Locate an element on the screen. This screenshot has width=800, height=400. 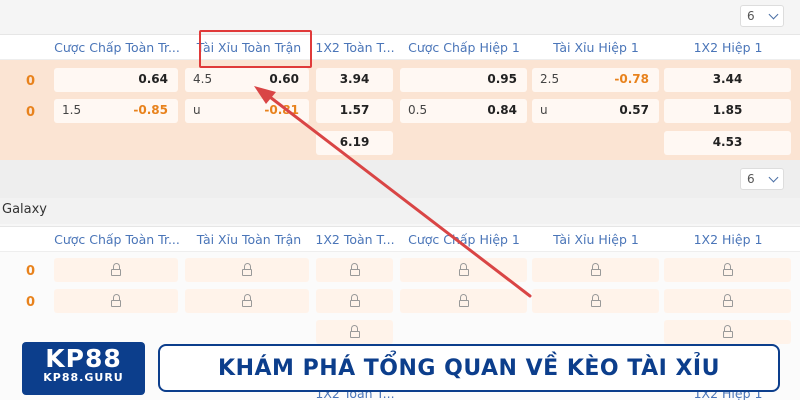
odds-cell: u -0.81 is located at coordinates (247, 111).